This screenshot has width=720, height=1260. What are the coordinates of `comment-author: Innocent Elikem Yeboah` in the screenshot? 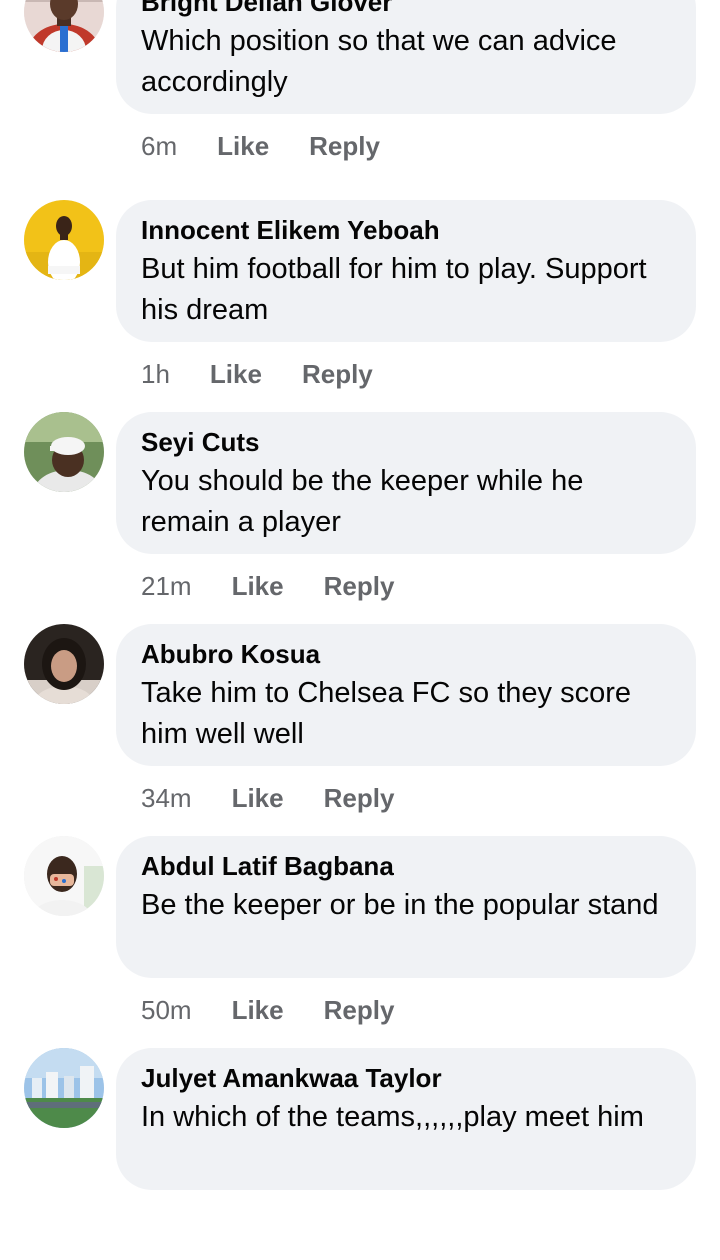 It's located at (408, 230).